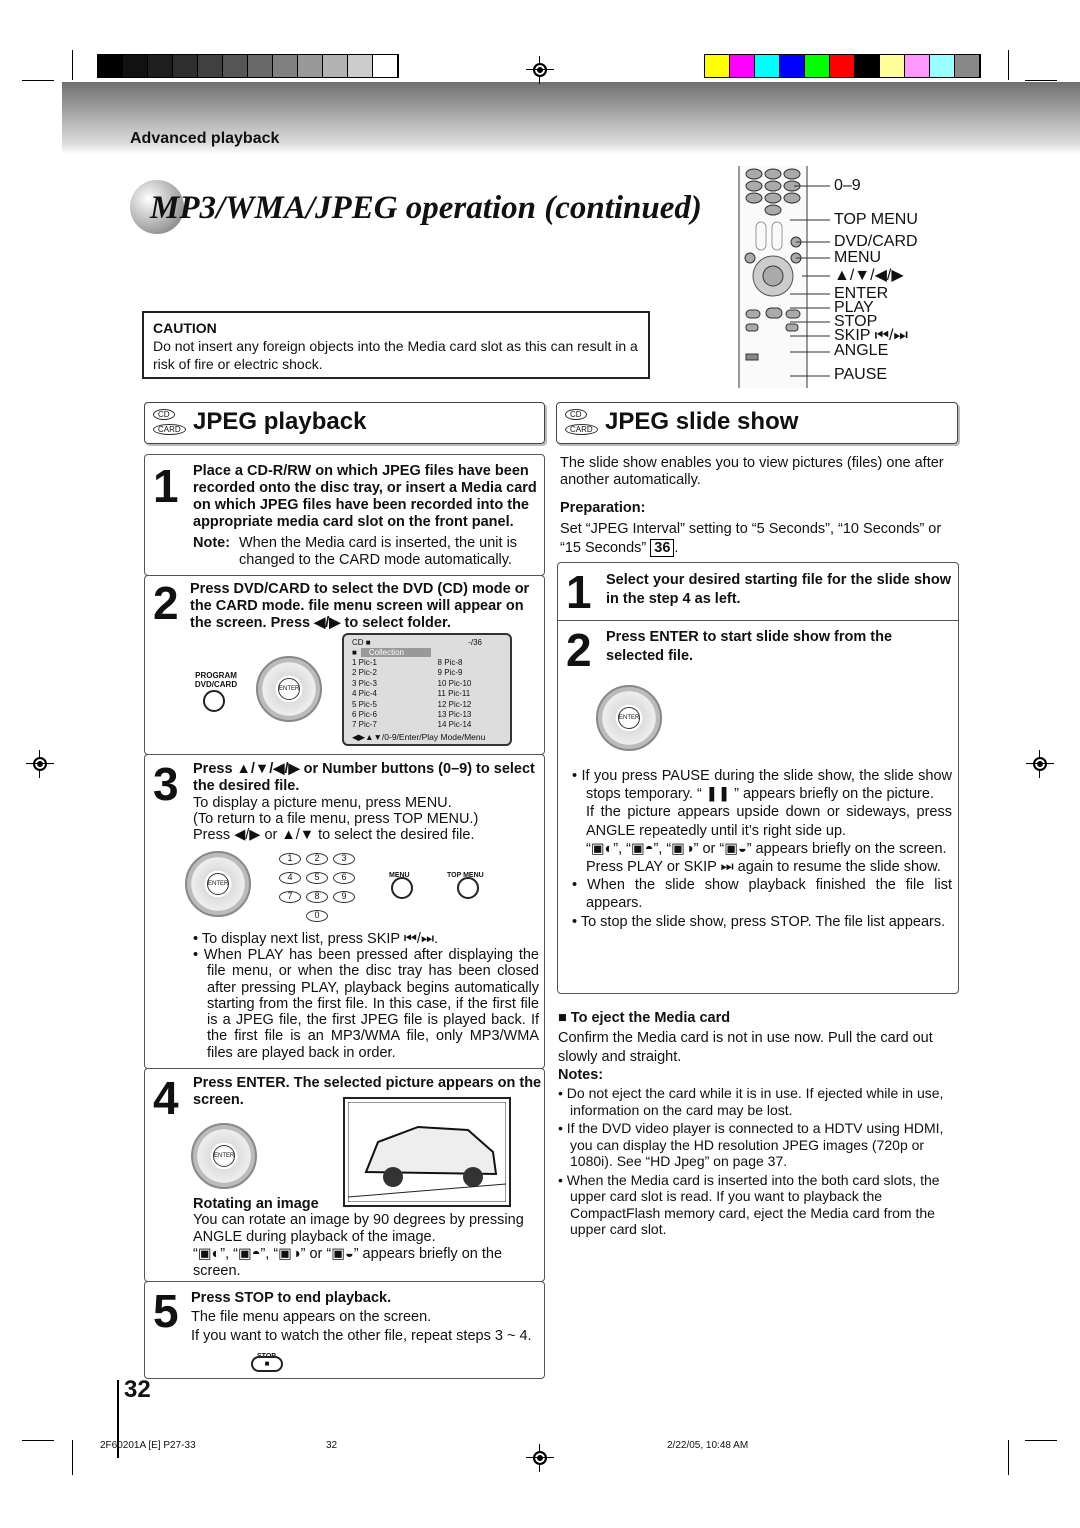 The image size is (1080, 1528). Describe the element at coordinates (395, 652) in the screenshot. I see `folder-name: Collection` at that location.